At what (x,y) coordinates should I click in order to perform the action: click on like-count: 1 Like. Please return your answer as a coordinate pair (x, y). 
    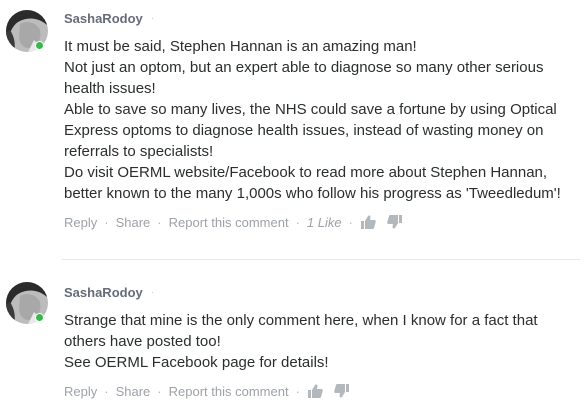
    Looking at the image, I should click on (324, 222).